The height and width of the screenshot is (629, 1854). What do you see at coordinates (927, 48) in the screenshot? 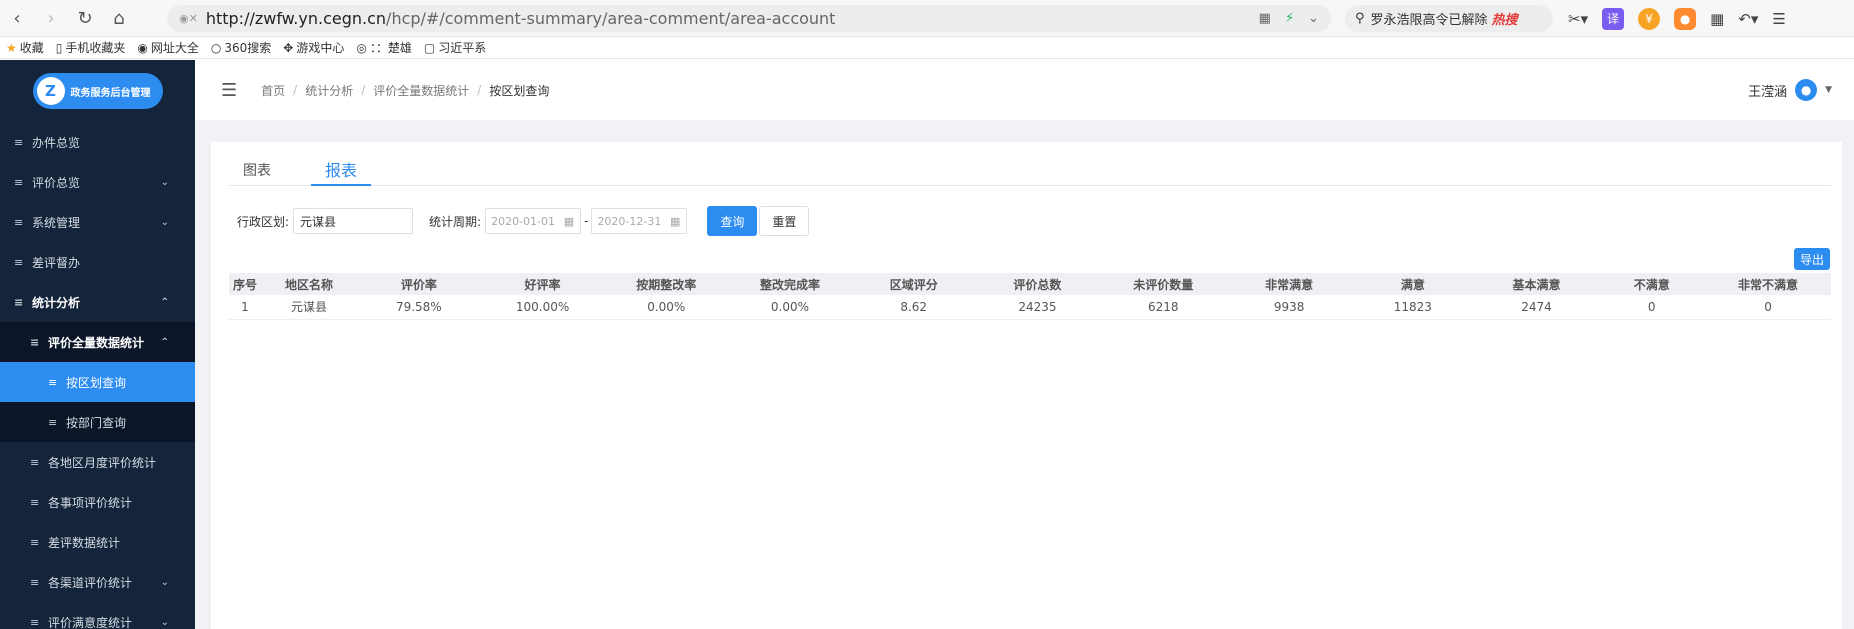
I see `bookmarks-bar: ★ 收藏 ▯ 手机收藏夹 ◉ 网址大全 ○ 360搜索 ✥ 游戏中心 ◎ ：：楚雄 ▢ 习近平系` at bounding box center [927, 48].